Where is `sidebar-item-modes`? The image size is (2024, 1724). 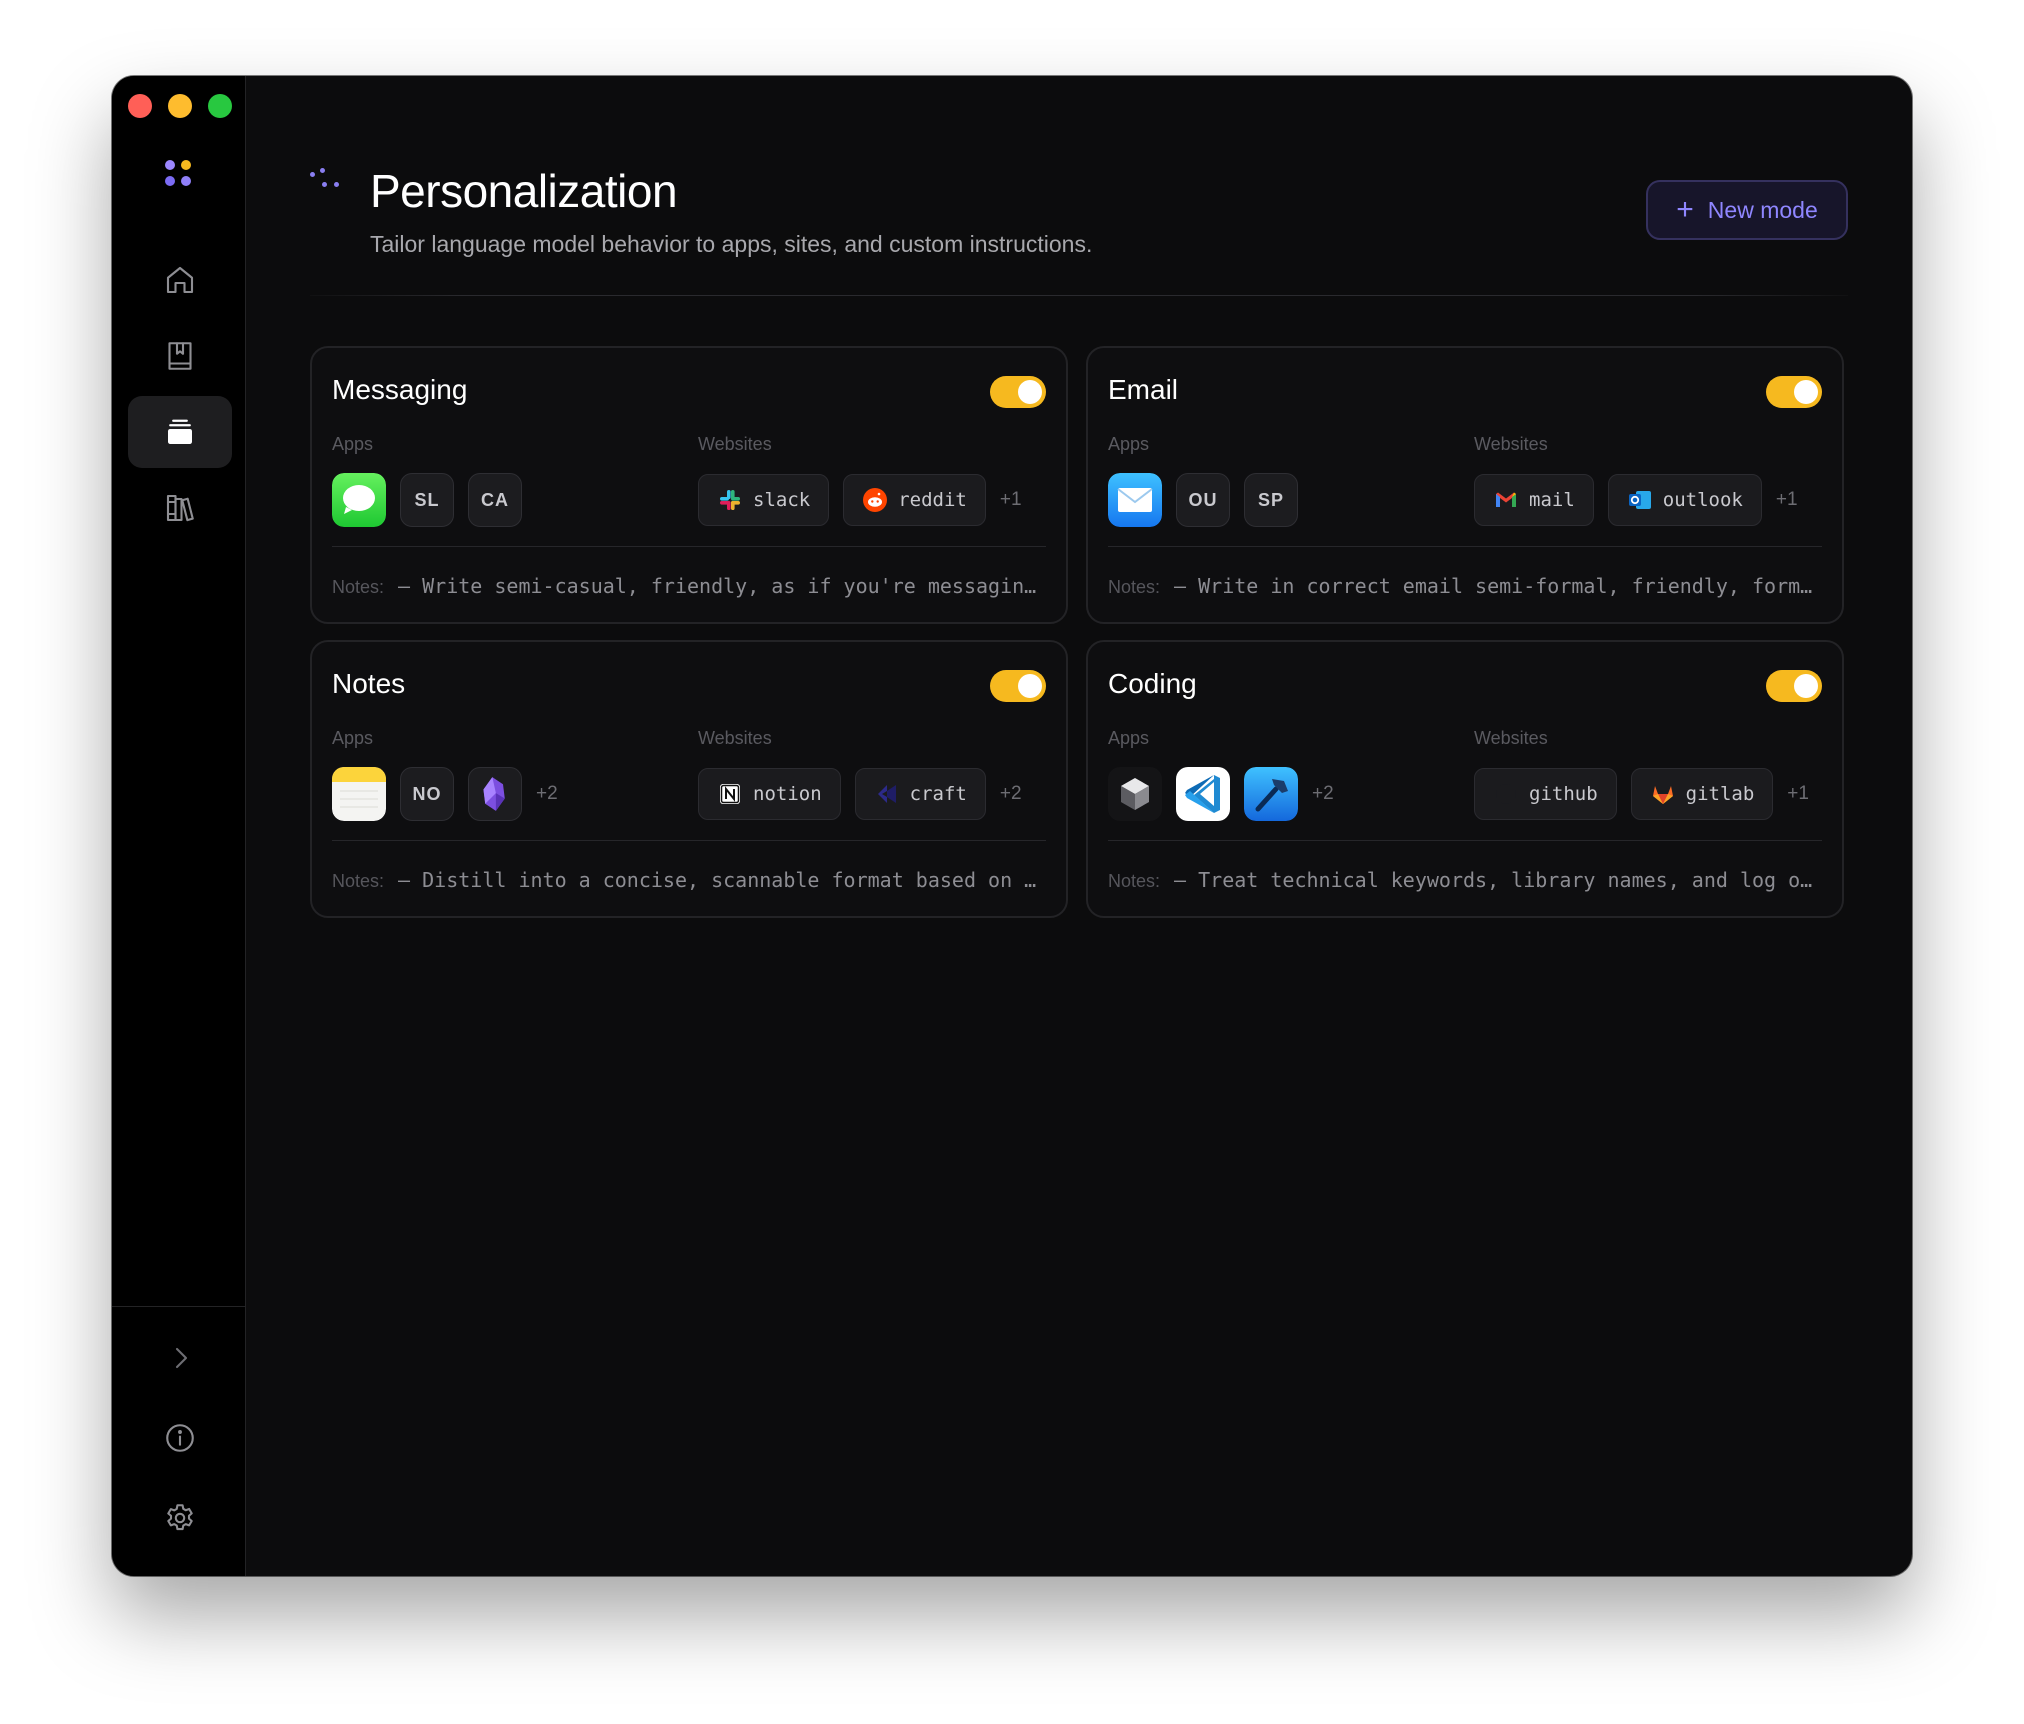
sidebar-item-modes is located at coordinates (180, 432).